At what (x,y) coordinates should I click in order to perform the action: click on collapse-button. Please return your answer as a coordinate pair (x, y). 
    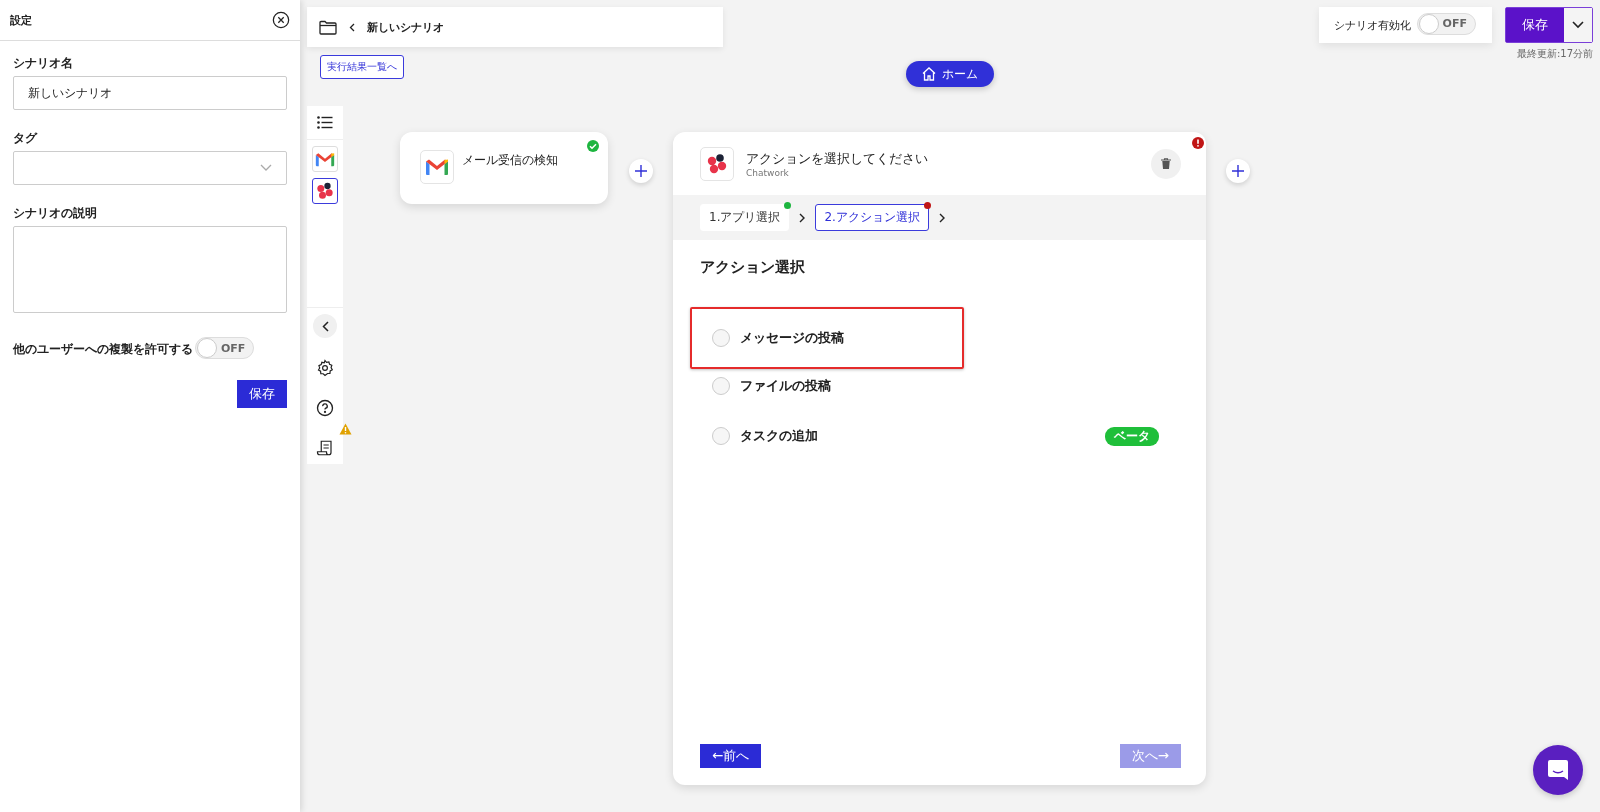
    Looking at the image, I should click on (325, 326).